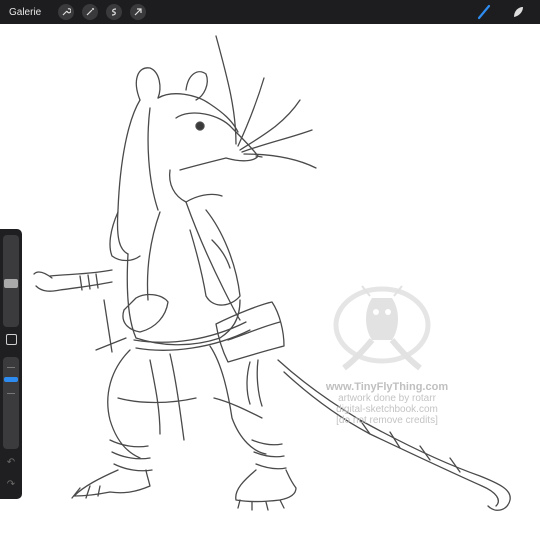 Image resolution: width=540 pixels, height=544 pixels. Describe the element at coordinates (11, 339) in the screenshot. I see `modify-button` at that location.